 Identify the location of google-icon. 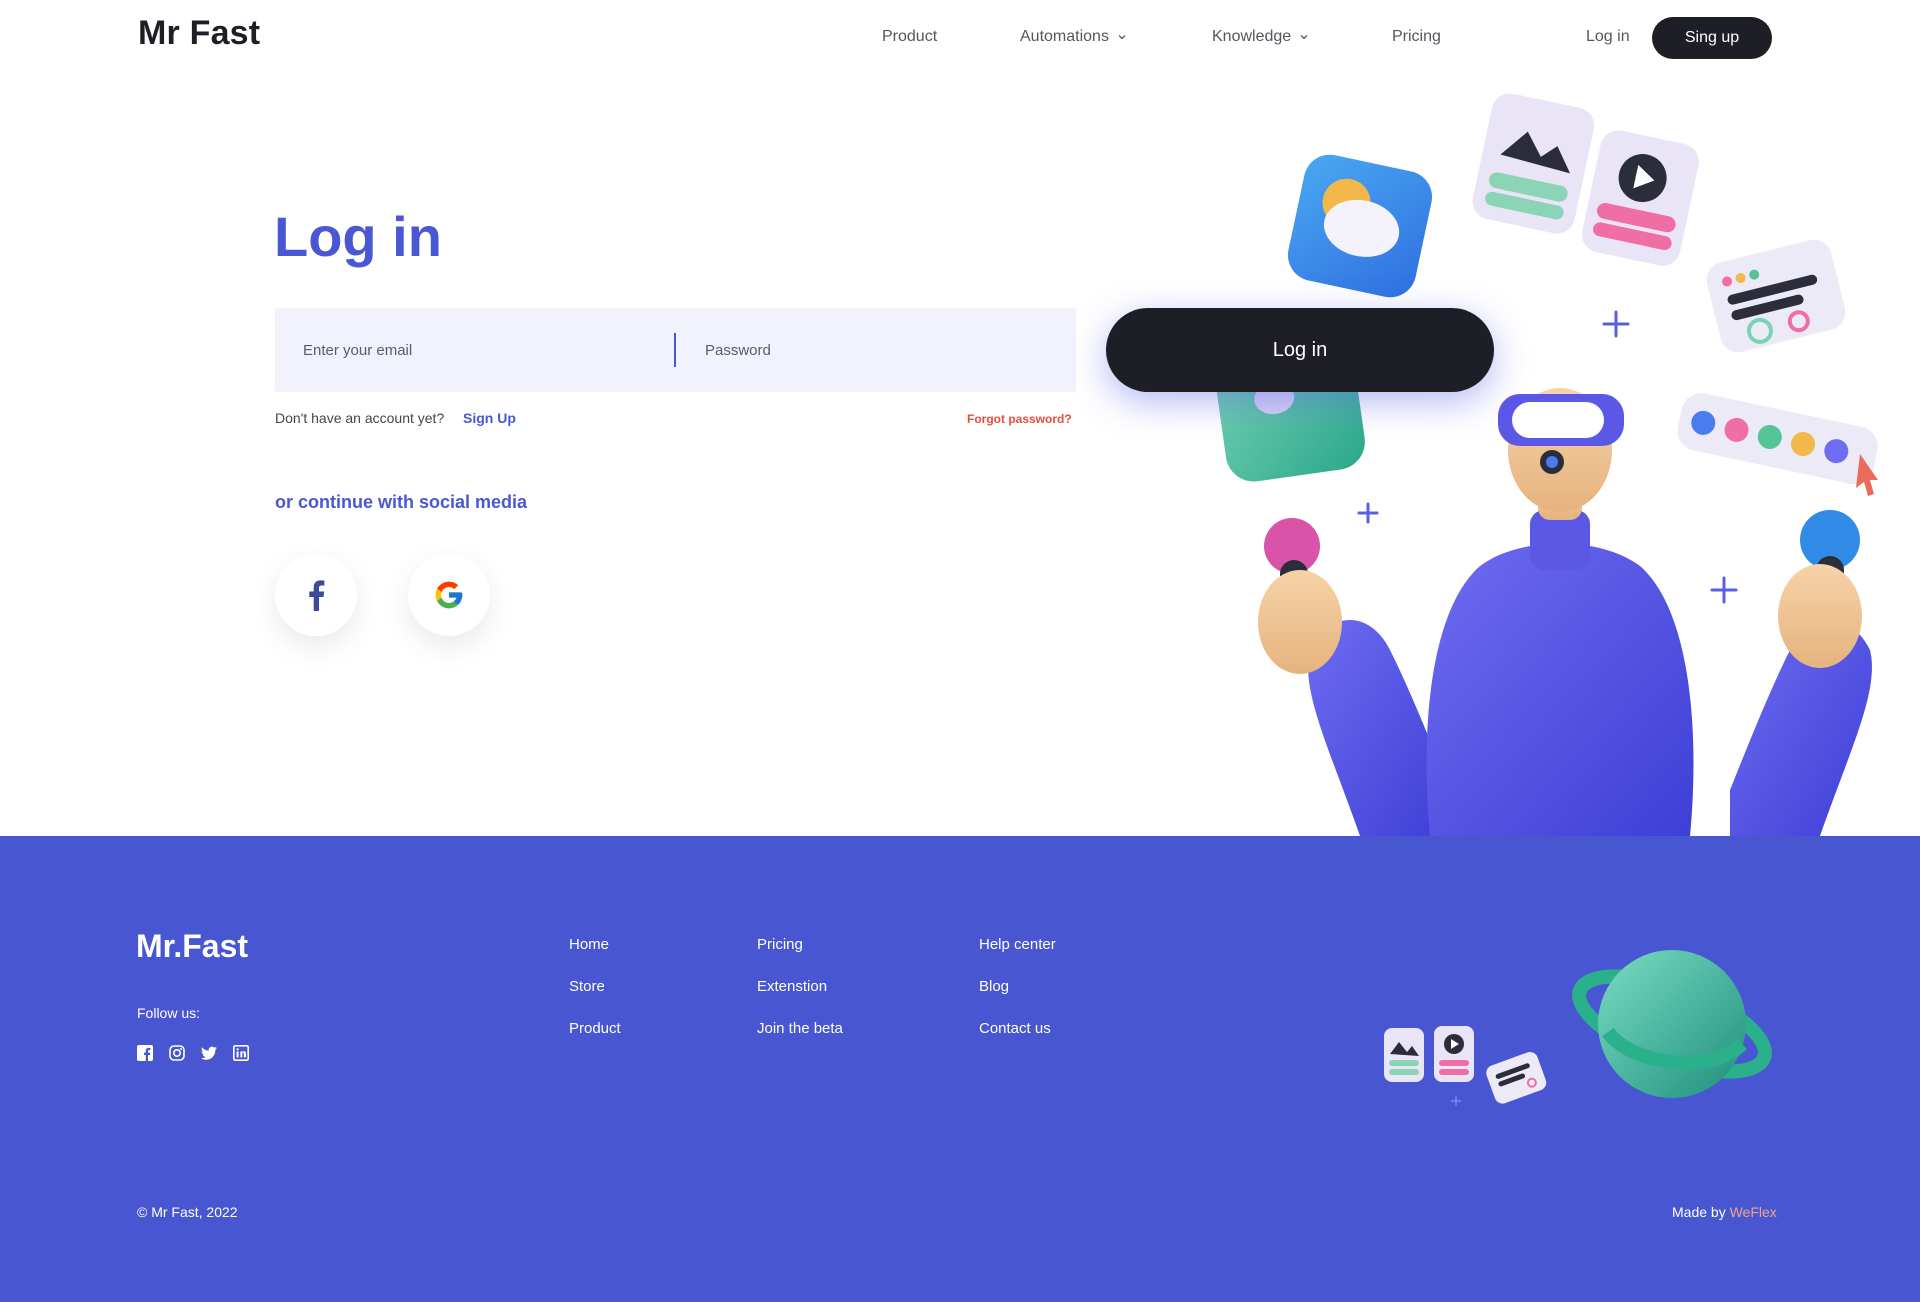
(449, 595).